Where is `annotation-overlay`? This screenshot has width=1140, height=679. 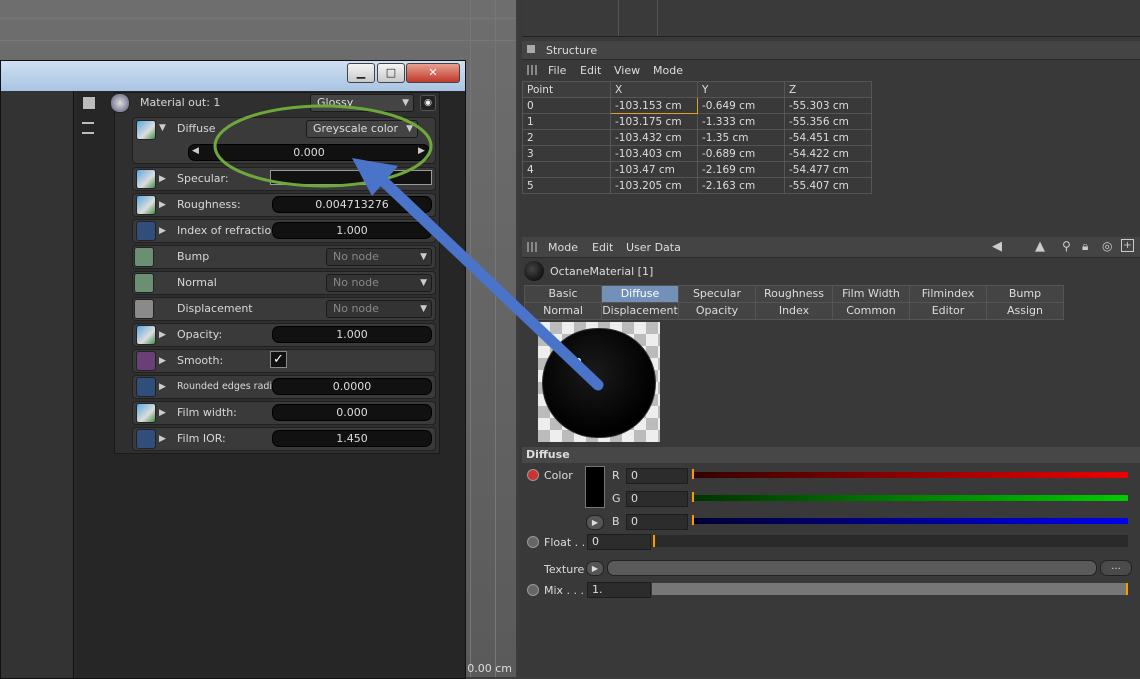
annotation-overlay is located at coordinates (408, 247).